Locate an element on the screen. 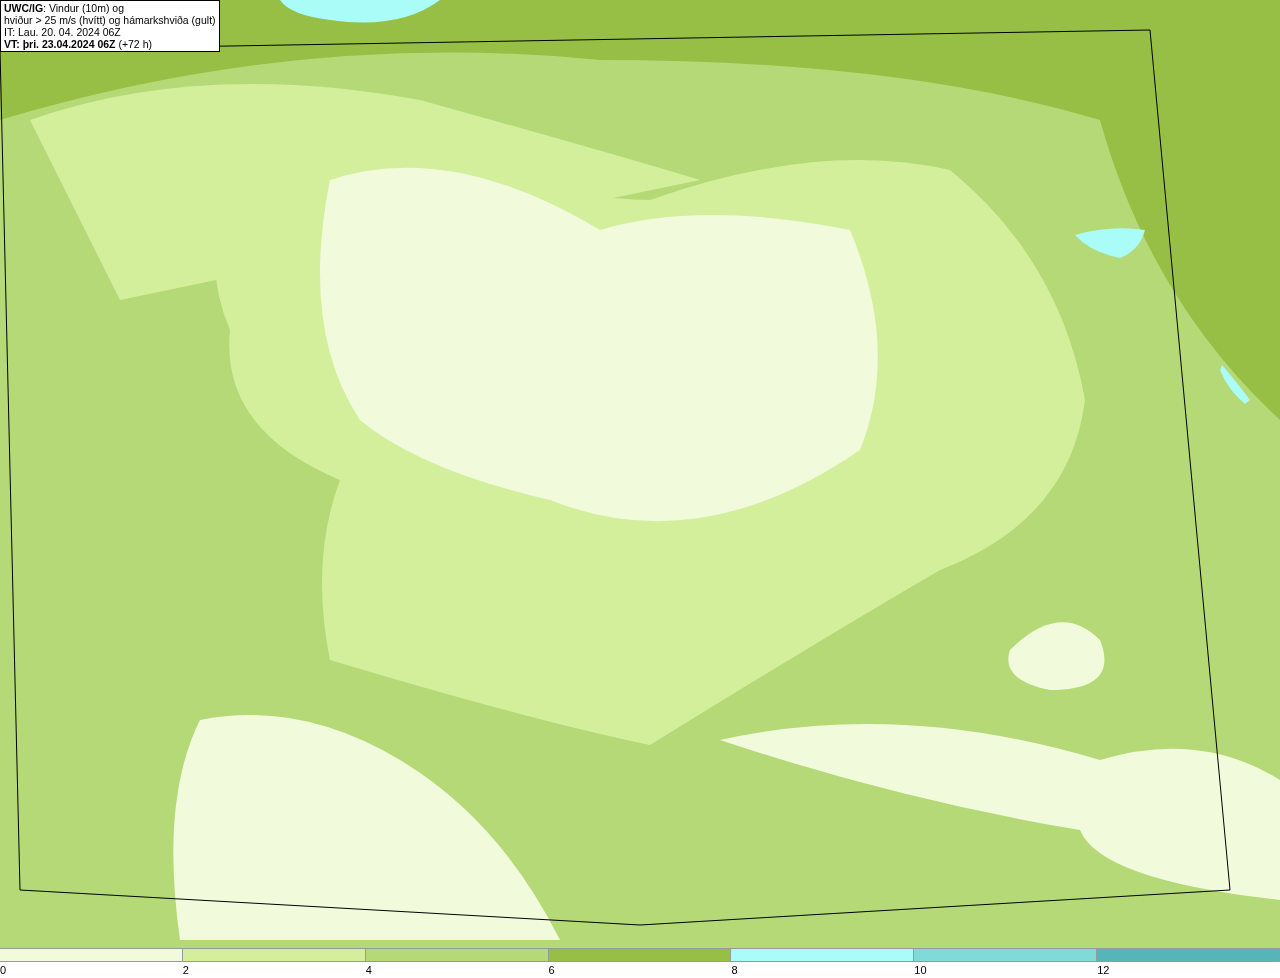  scale-tick-label: 6 is located at coordinates (551, 970).